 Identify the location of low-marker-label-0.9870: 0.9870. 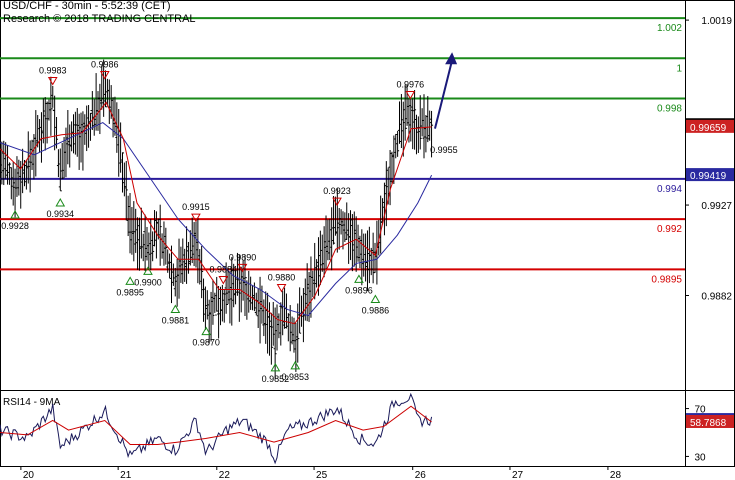
(206, 343).